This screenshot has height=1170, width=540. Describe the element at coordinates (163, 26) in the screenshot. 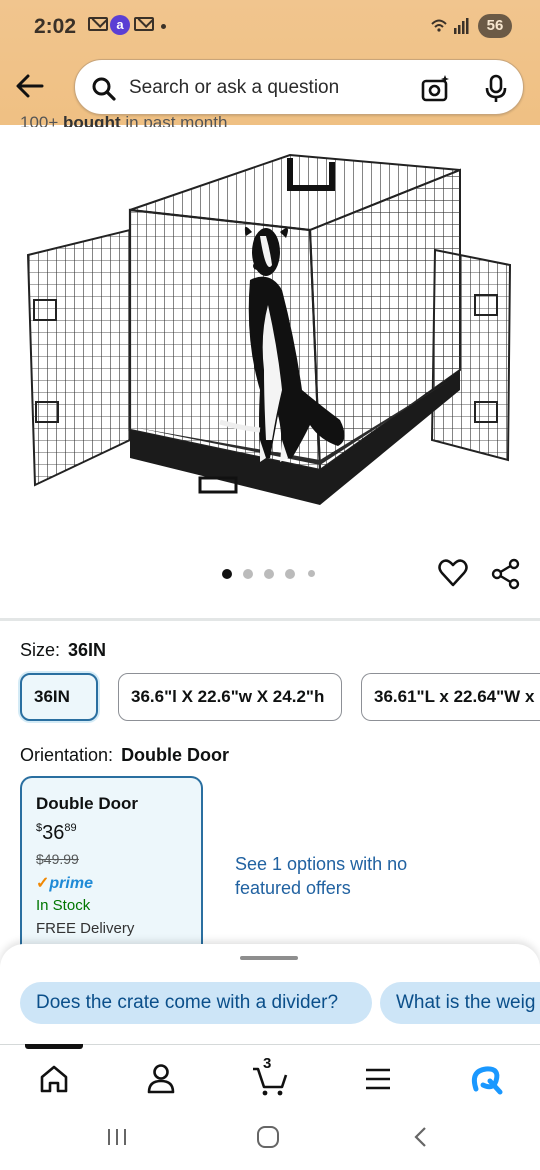

I see `notification-dot-icon` at that location.